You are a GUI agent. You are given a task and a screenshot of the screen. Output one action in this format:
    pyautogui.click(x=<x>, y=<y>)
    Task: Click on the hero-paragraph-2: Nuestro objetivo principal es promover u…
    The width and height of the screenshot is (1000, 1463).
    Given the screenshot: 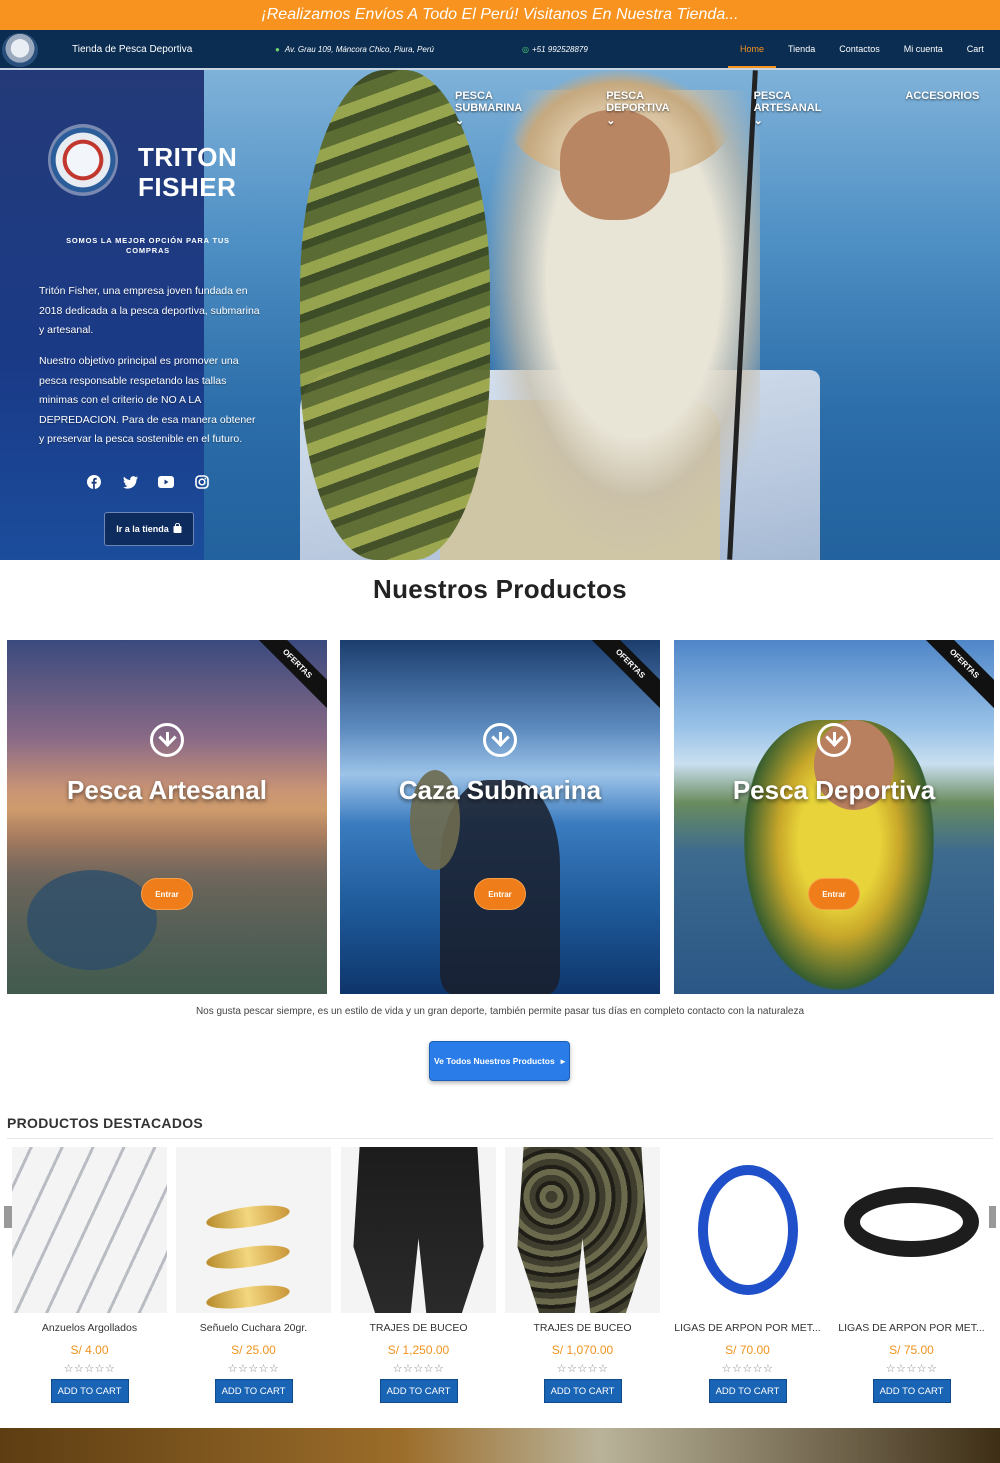 What is the action you would take?
    pyautogui.click(x=147, y=400)
    